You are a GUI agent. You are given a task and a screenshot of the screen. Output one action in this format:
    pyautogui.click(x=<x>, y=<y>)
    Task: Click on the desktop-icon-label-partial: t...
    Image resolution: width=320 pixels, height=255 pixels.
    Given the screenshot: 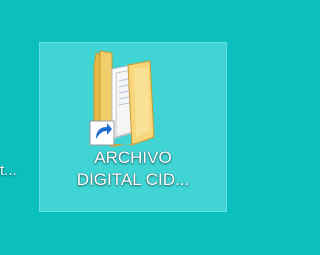 What is the action you would take?
    pyautogui.click(x=18, y=171)
    